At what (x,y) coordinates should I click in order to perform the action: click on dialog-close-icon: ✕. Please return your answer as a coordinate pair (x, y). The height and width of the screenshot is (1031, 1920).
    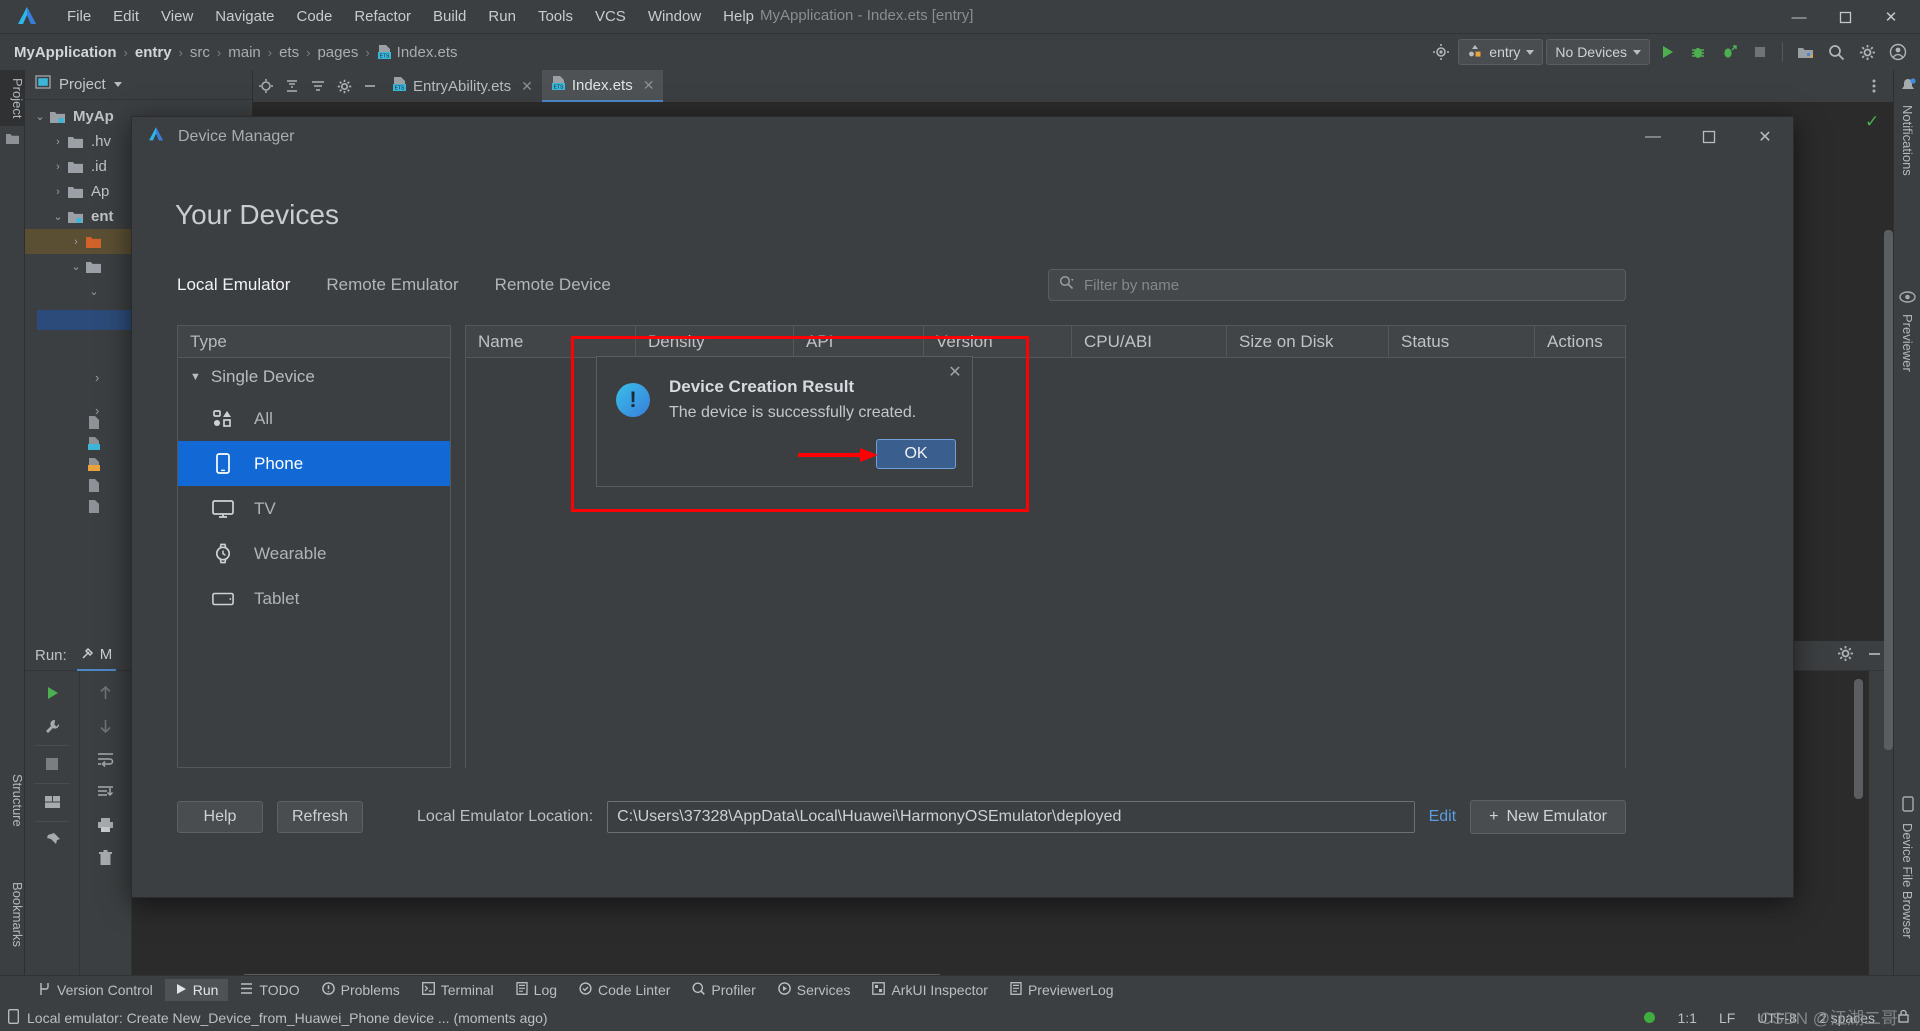
    Looking at the image, I should click on (955, 372).